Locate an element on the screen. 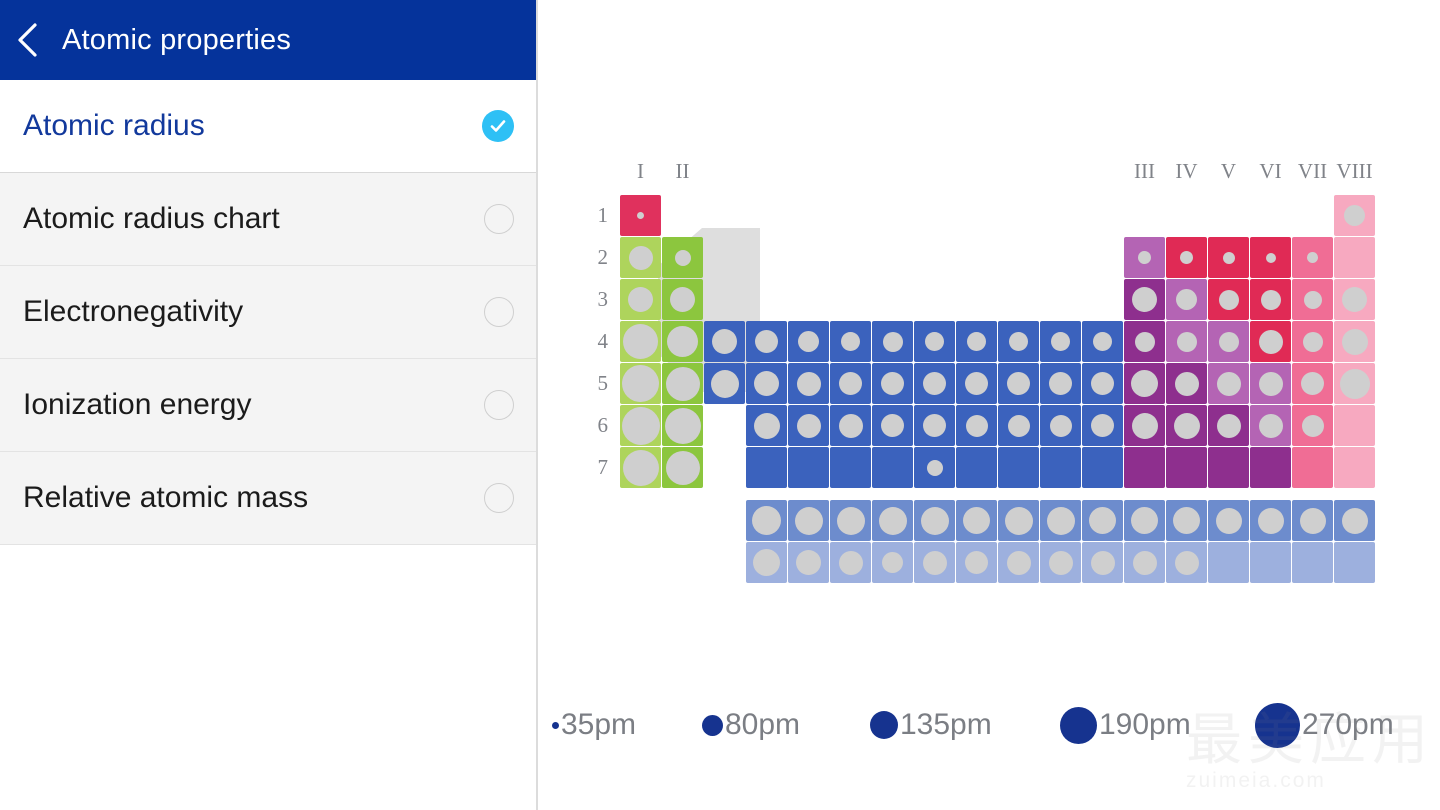 The width and height of the screenshot is (1440, 810). list-item: Atomic radius is located at coordinates (268, 126).